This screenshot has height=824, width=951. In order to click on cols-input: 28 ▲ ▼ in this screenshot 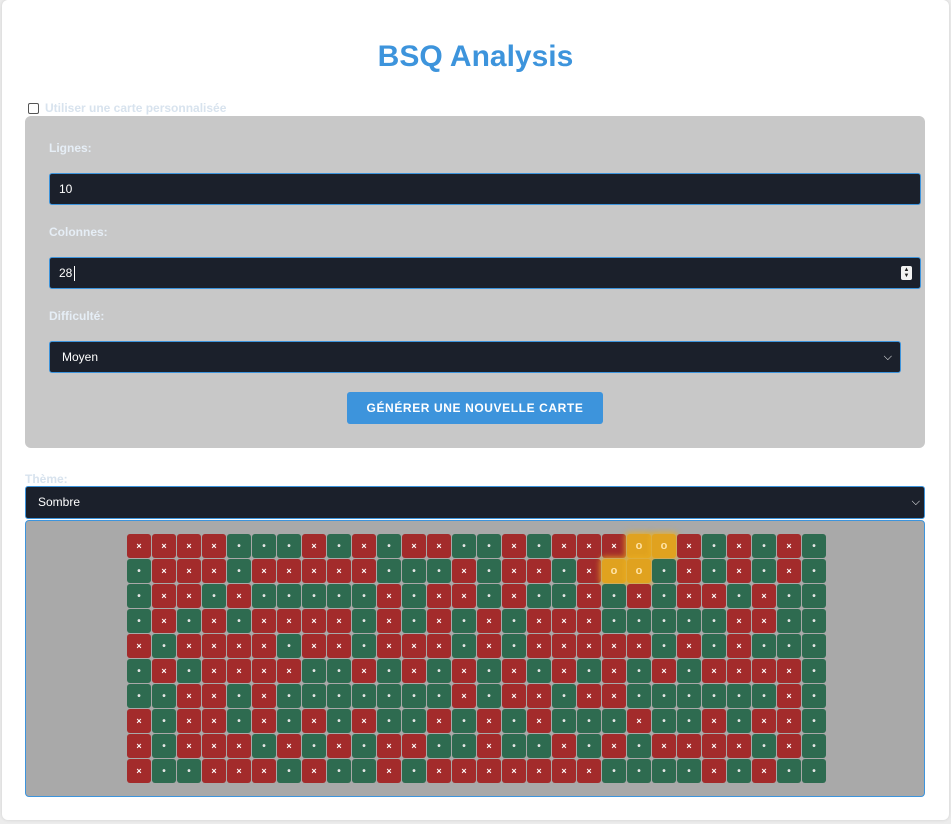, I will do `click(485, 273)`.